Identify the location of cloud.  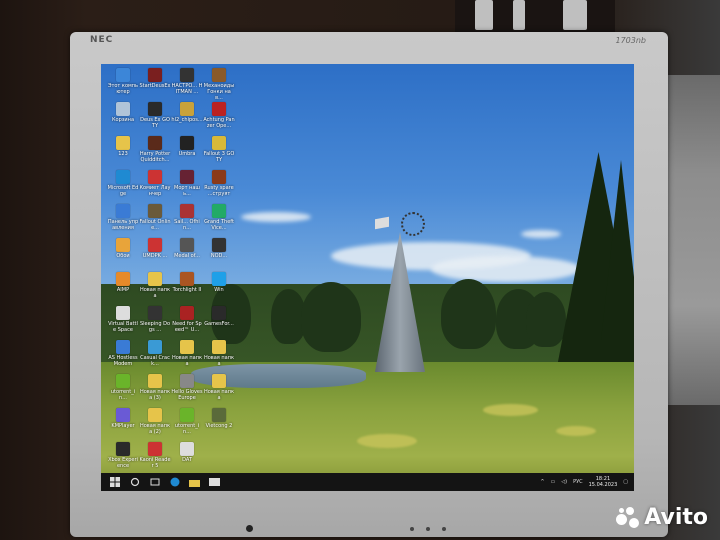
(506, 269).